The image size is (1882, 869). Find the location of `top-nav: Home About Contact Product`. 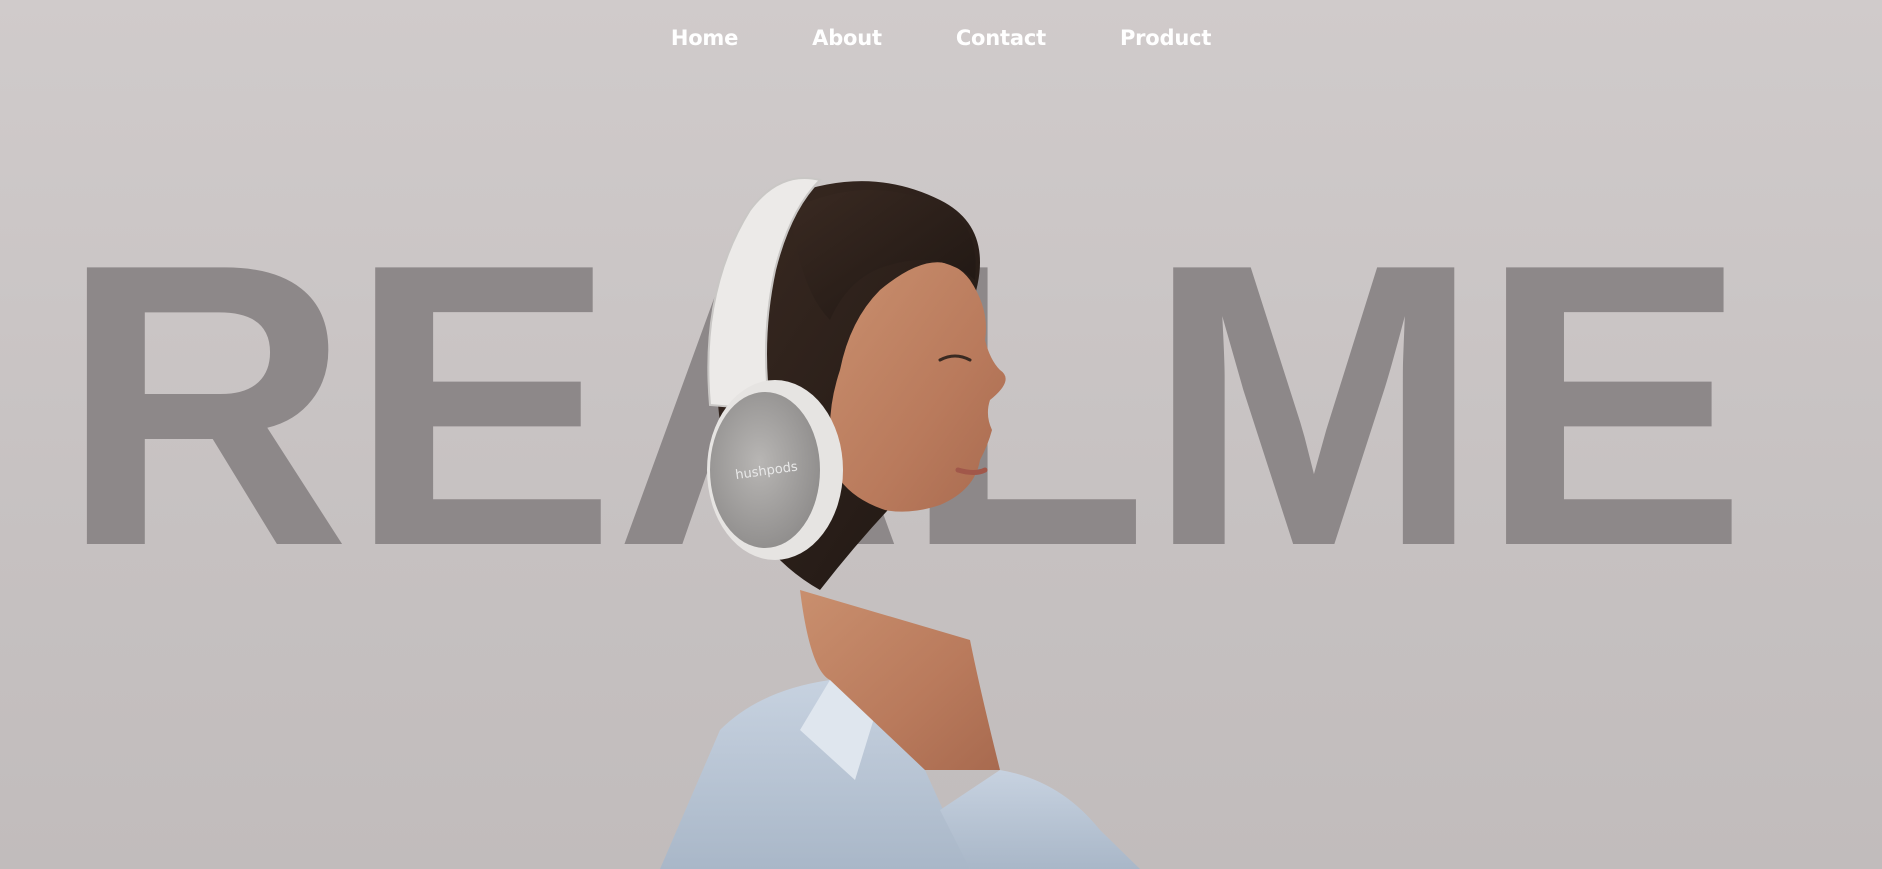

top-nav: Home About Contact Product is located at coordinates (941, 38).